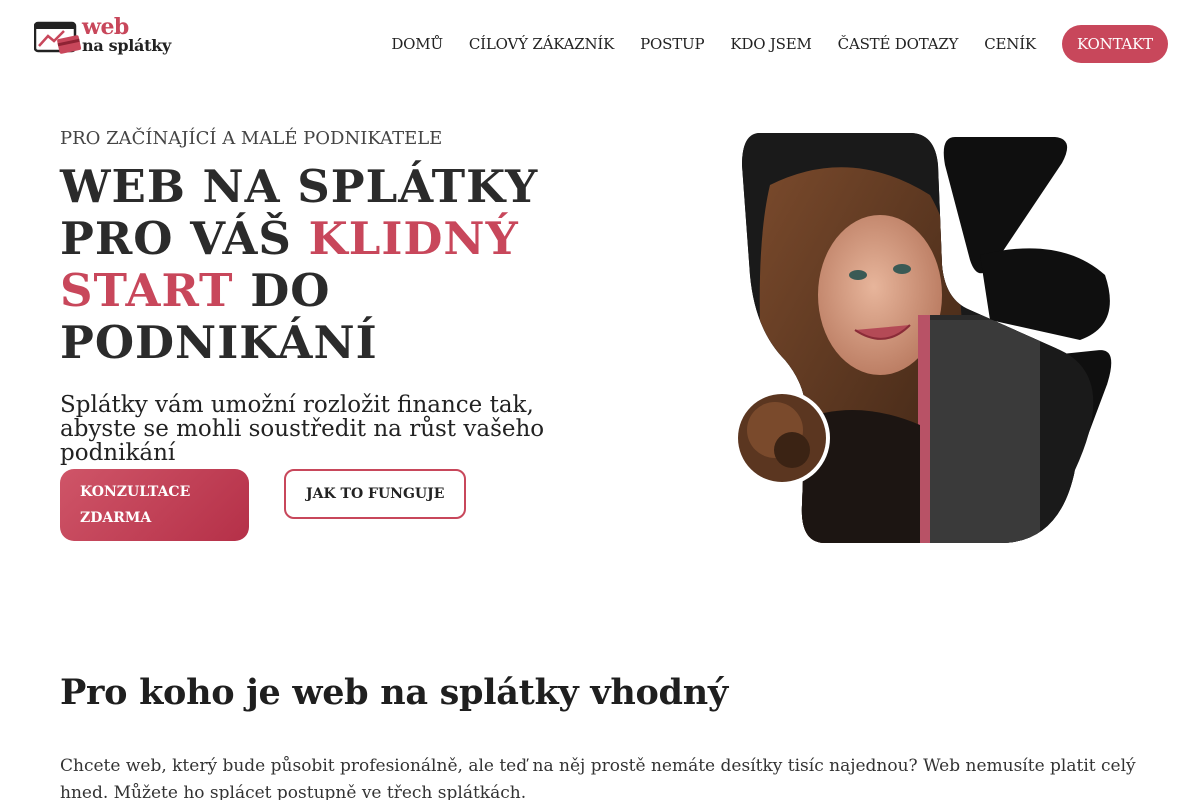  What do you see at coordinates (154, 505) in the screenshot?
I see `free-consultation-button: KONZULTACE ZDARMA` at bounding box center [154, 505].